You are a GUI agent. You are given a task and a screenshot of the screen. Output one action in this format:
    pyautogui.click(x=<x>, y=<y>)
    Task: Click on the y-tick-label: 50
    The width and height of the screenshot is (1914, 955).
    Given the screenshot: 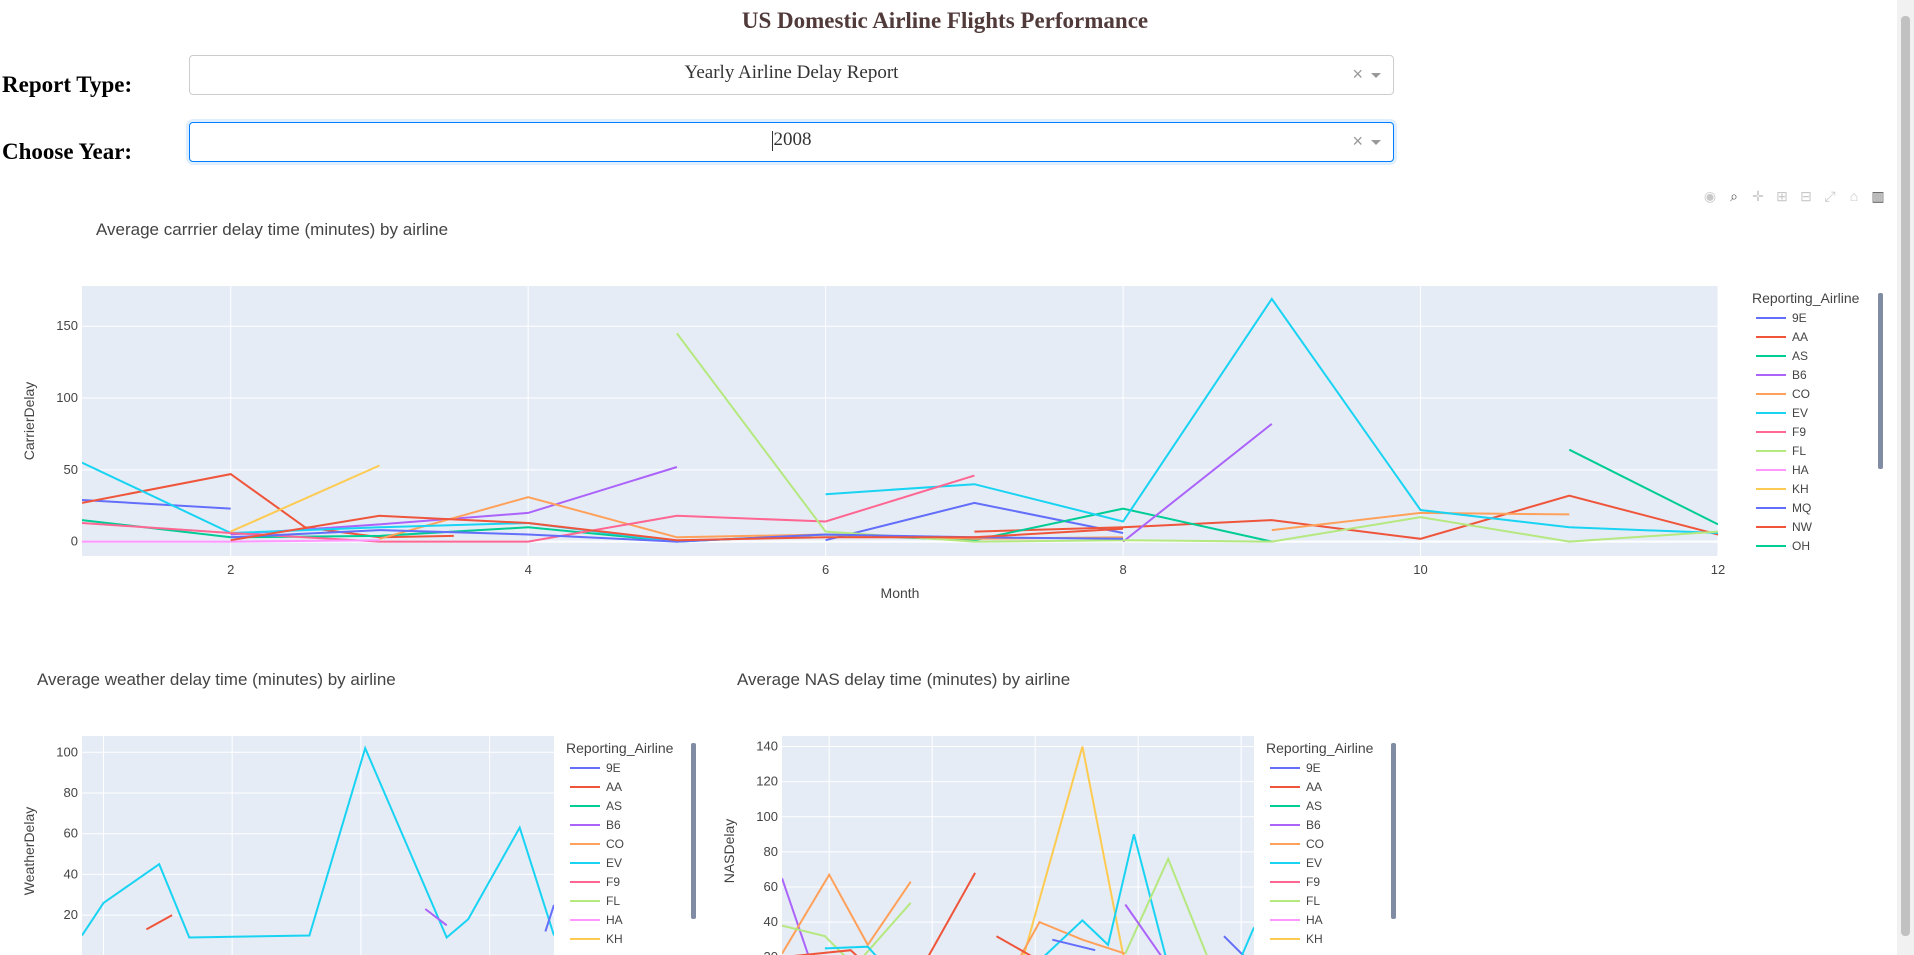 What is the action you would take?
    pyautogui.click(x=71, y=469)
    